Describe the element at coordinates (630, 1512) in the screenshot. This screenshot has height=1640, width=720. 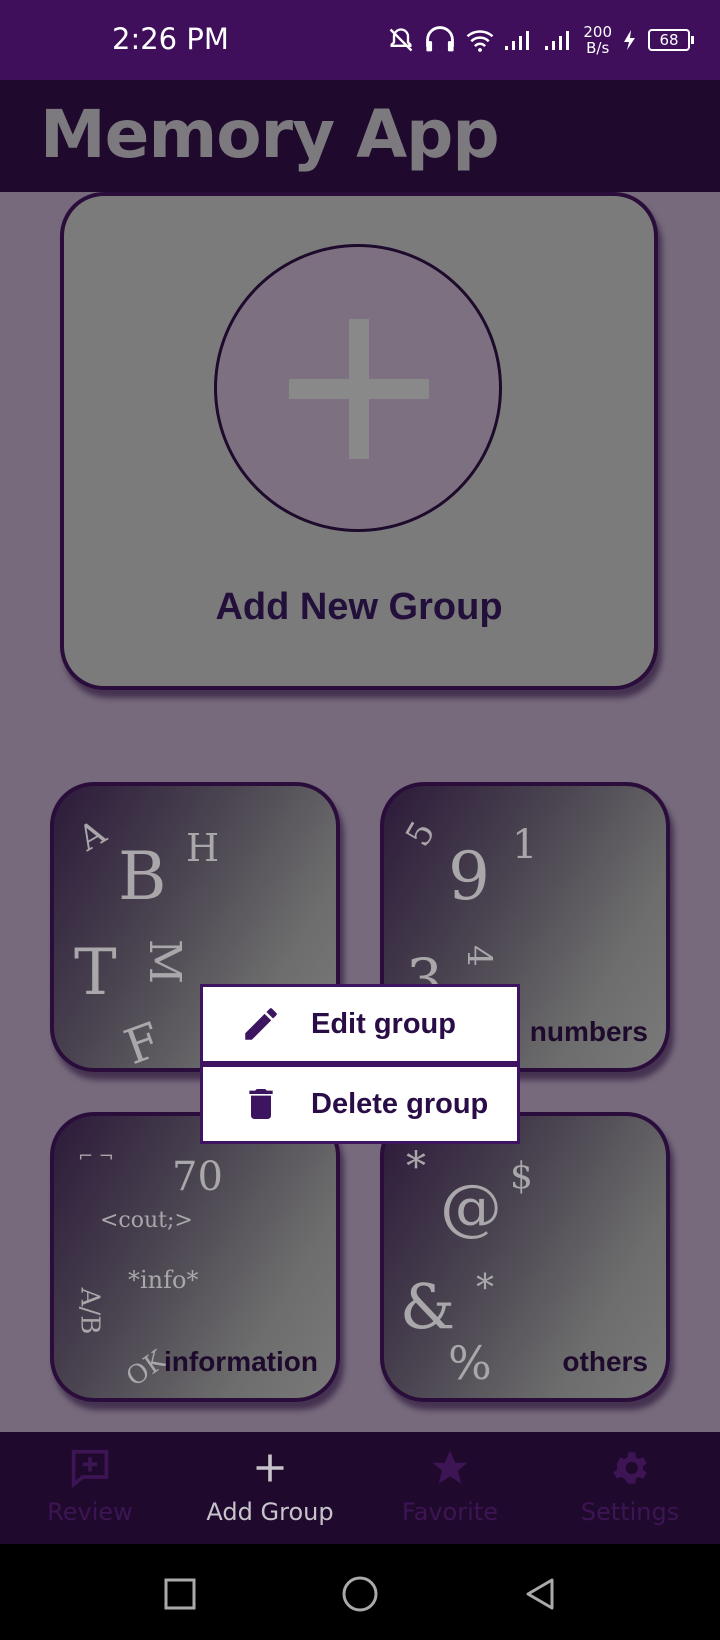
I see `nav-settings-label: Settings` at that location.